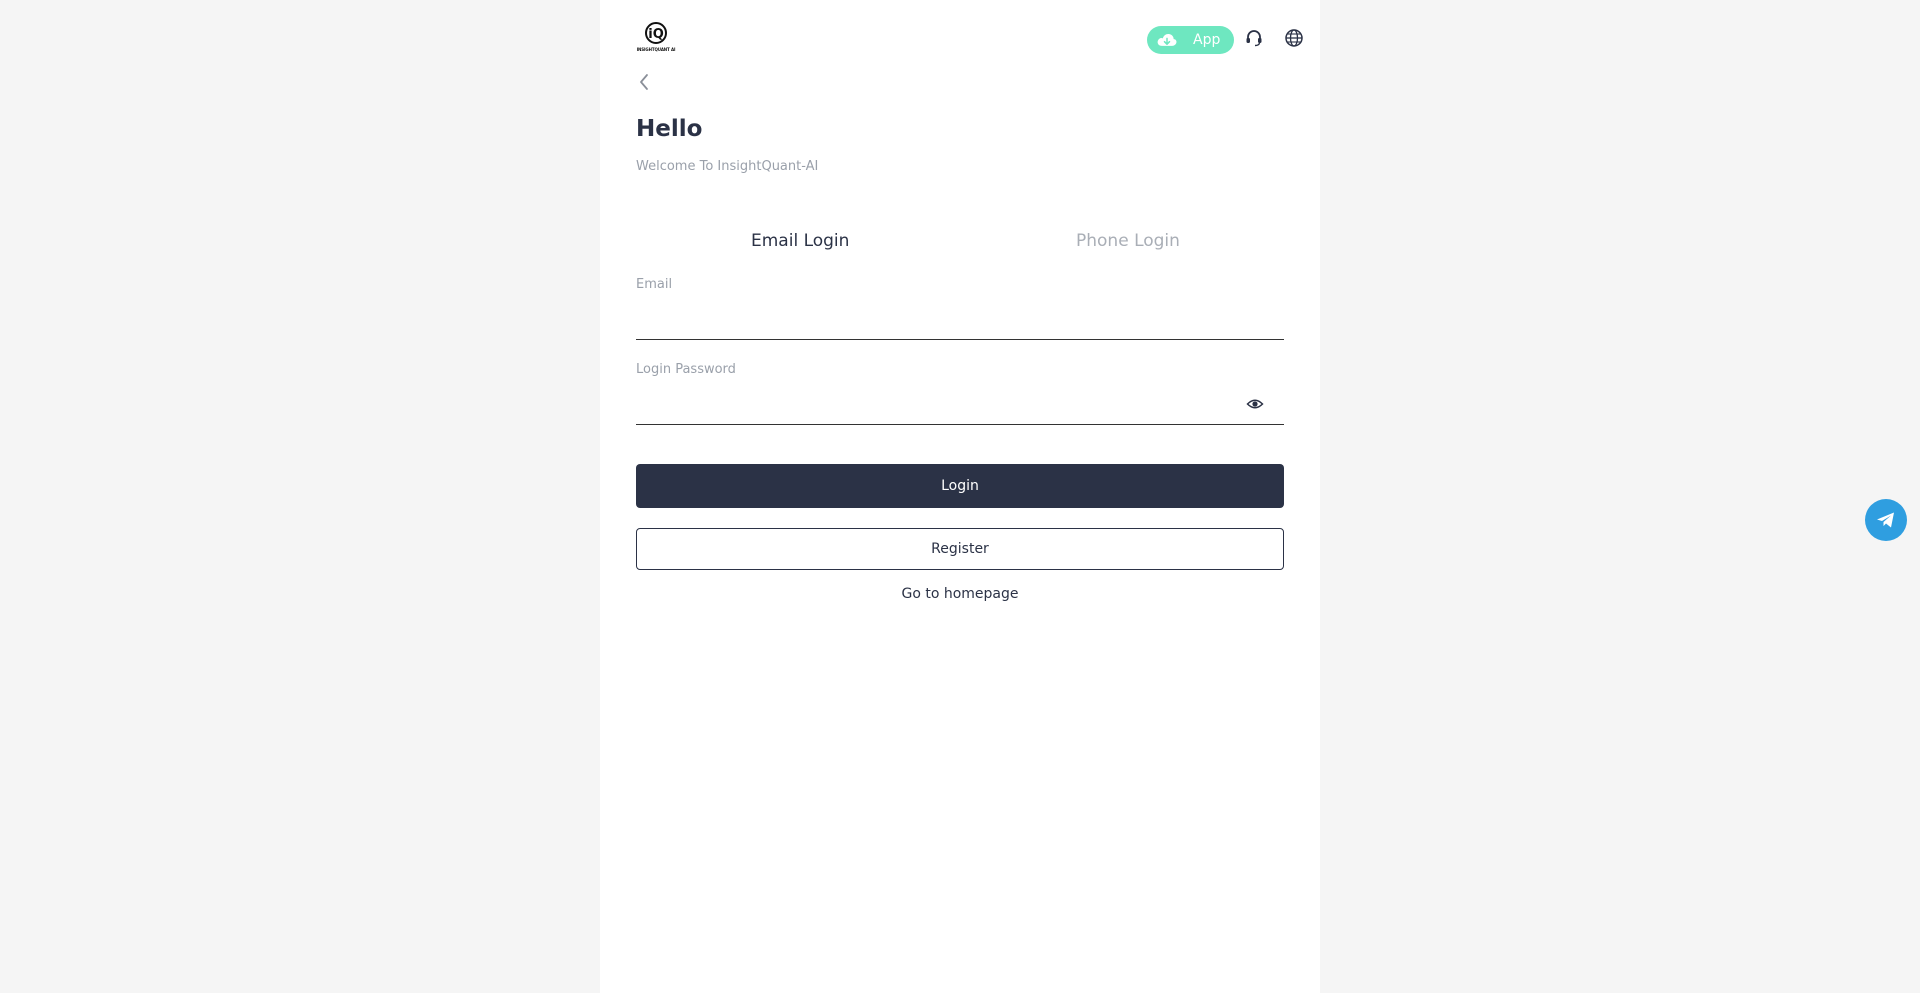 This screenshot has height=993, width=1920. What do you see at coordinates (1167, 39) in the screenshot?
I see `cloud-download-icon` at bounding box center [1167, 39].